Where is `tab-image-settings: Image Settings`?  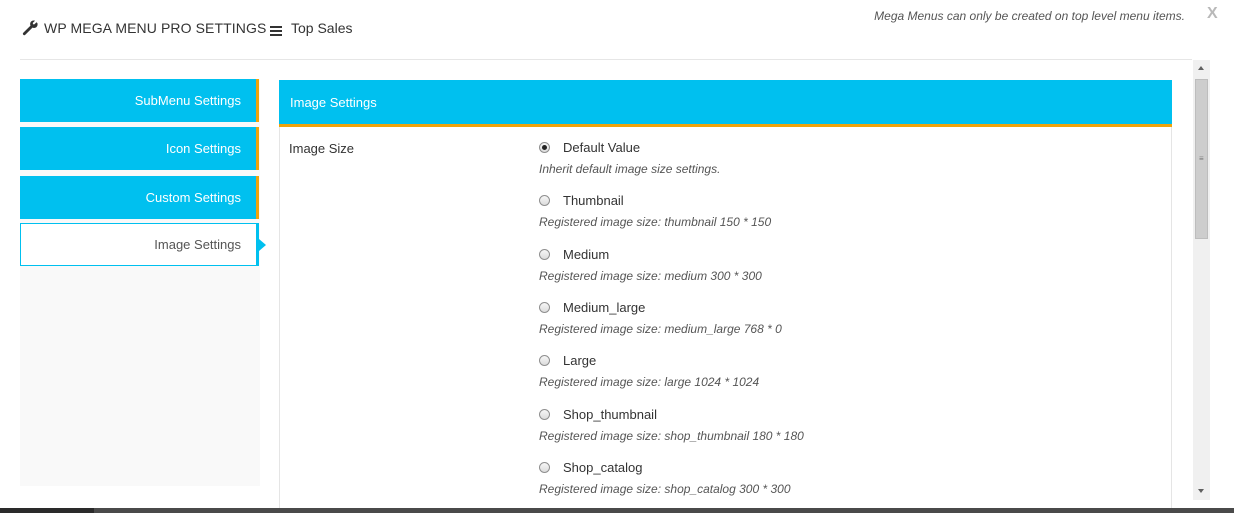 tab-image-settings: Image Settings is located at coordinates (139, 244).